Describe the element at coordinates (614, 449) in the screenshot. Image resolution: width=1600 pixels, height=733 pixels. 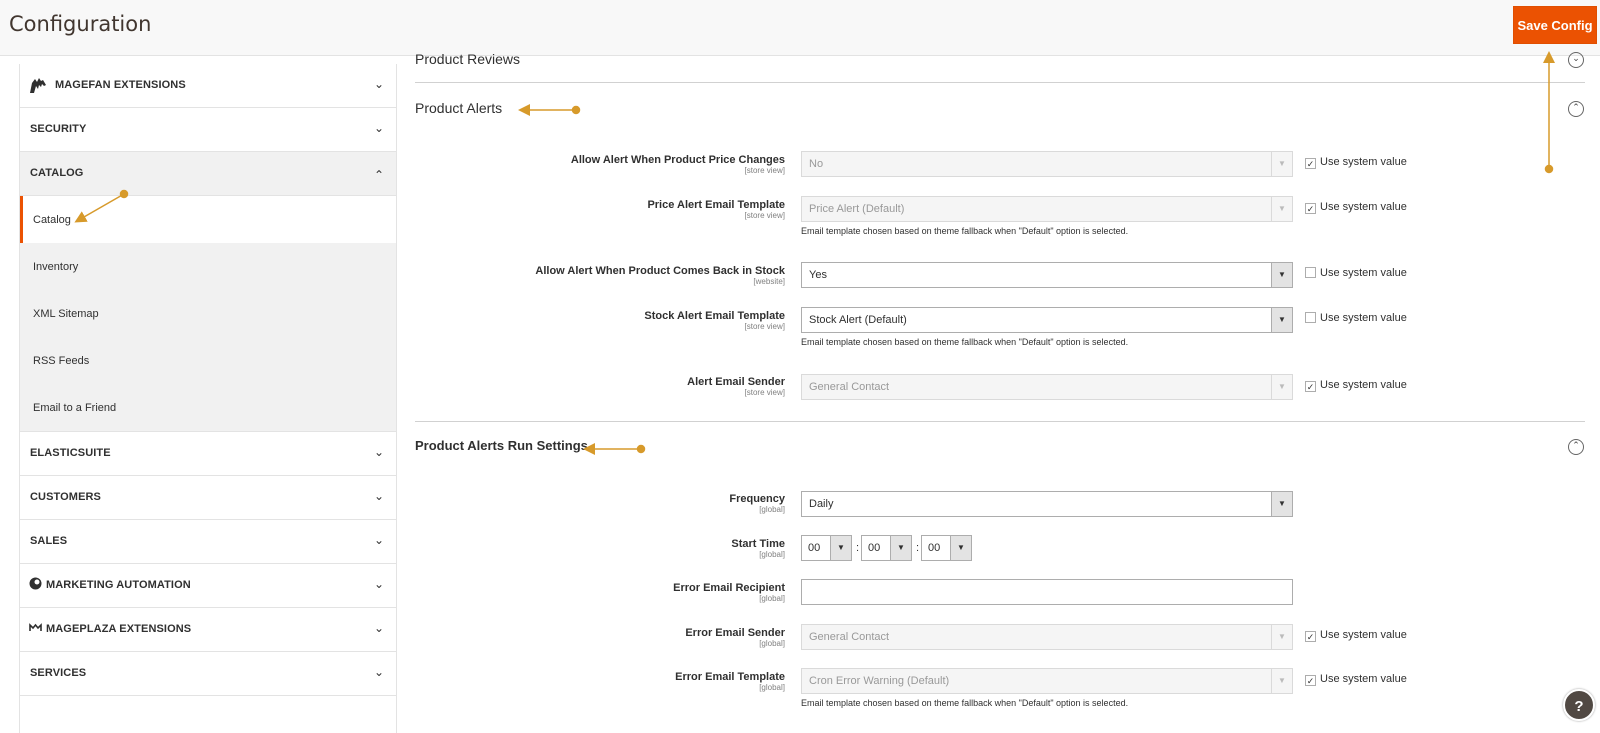
I see `arrow-run-settings` at that location.